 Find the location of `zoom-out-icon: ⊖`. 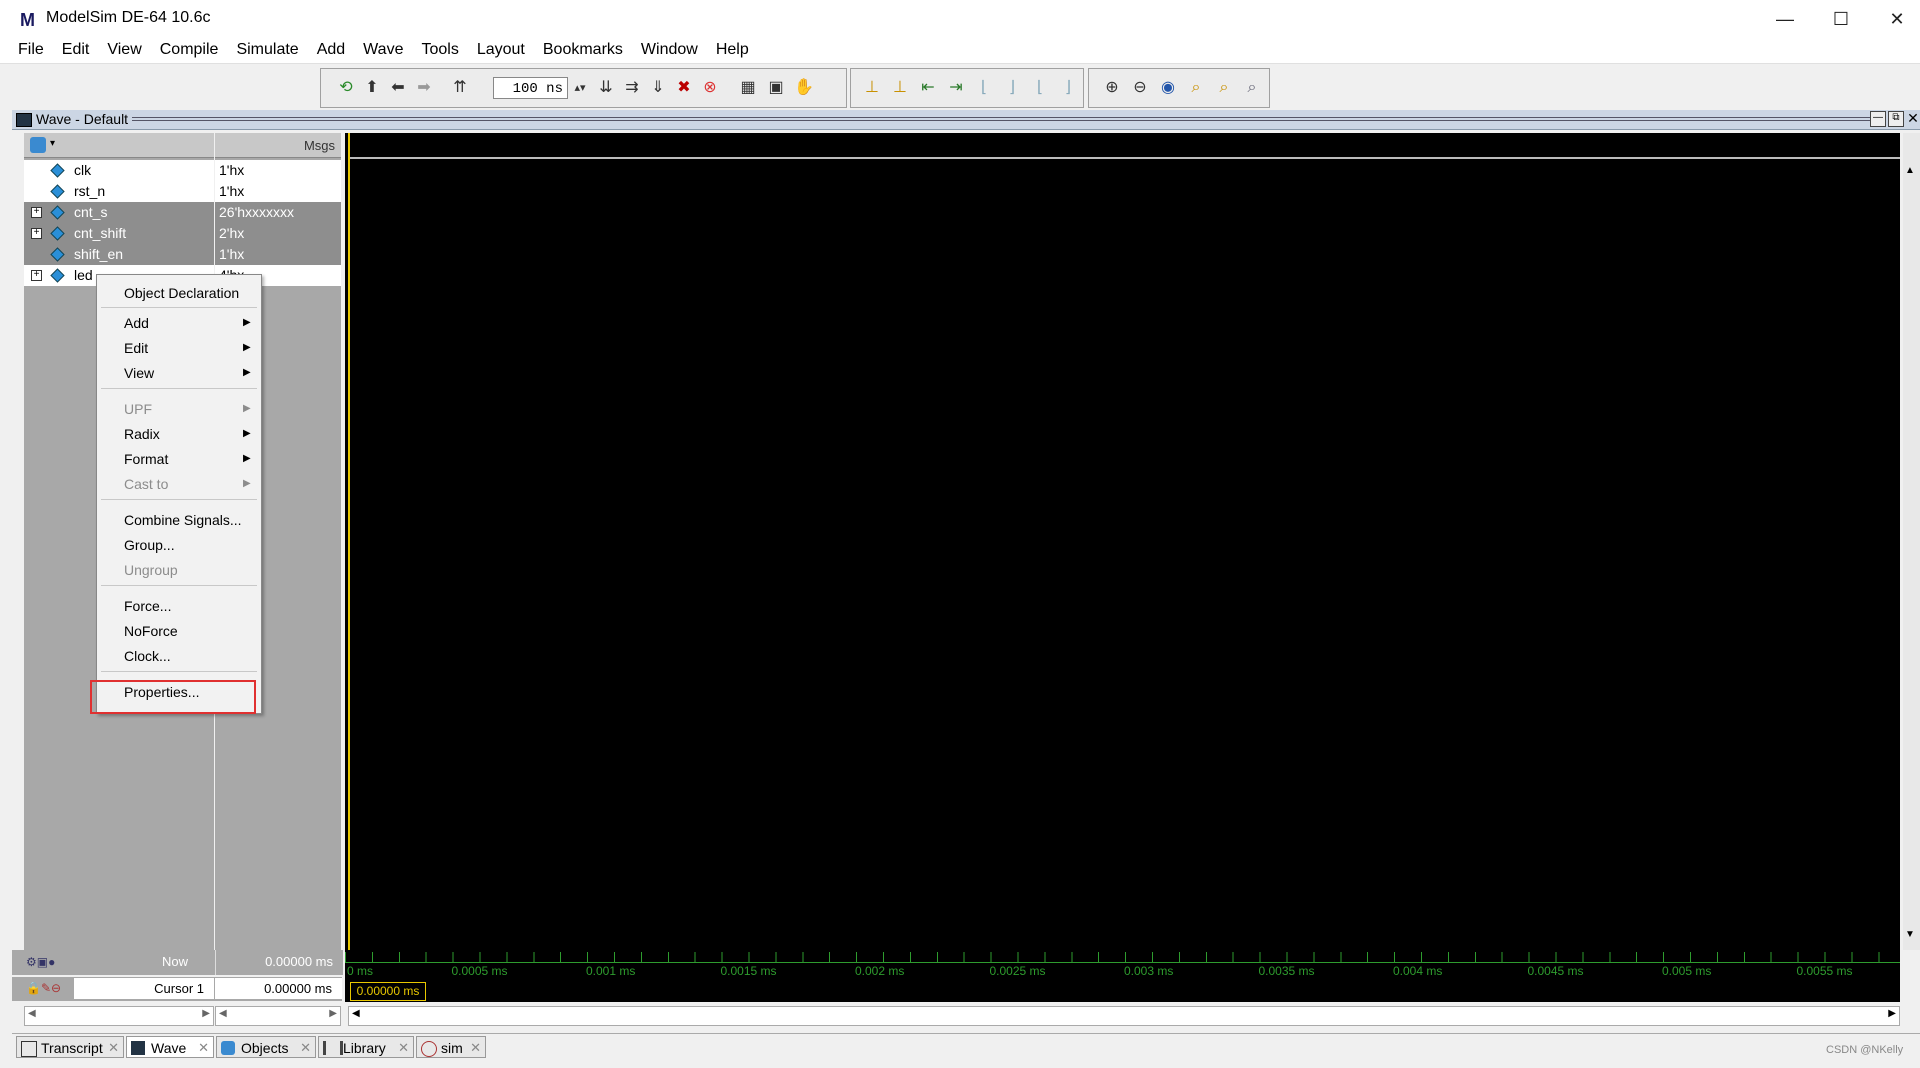

zoom-out-icon: ⊖ is located at coordinates (1140, 88).